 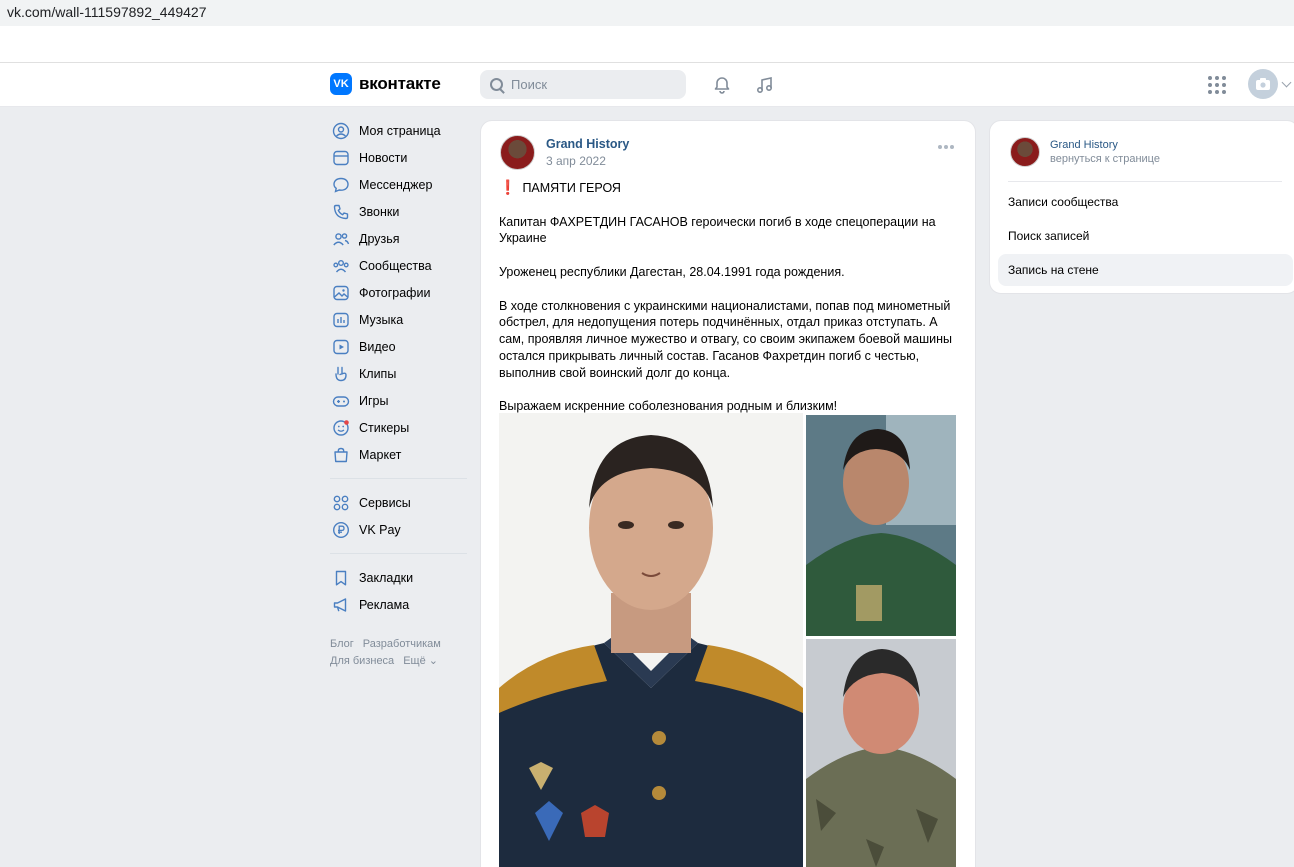 What do you see at coordinates (341, 530) in the screenshot?
I see `vkpay-icon` at bounding box center [341, 530].